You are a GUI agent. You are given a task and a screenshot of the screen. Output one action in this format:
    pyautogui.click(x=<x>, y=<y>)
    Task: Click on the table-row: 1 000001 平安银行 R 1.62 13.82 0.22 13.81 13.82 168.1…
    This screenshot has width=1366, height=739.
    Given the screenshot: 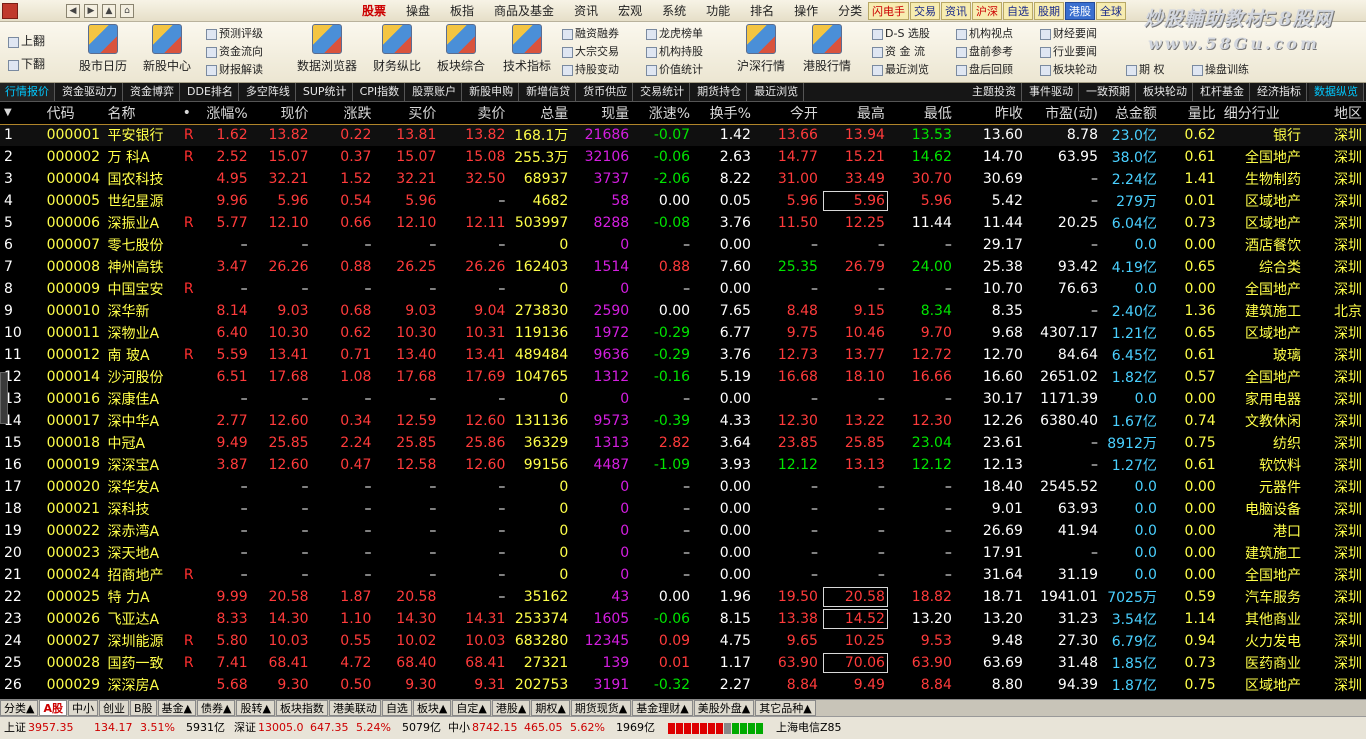 What is the action you would take?
    pyautogui.click(x=683, y=135)
    